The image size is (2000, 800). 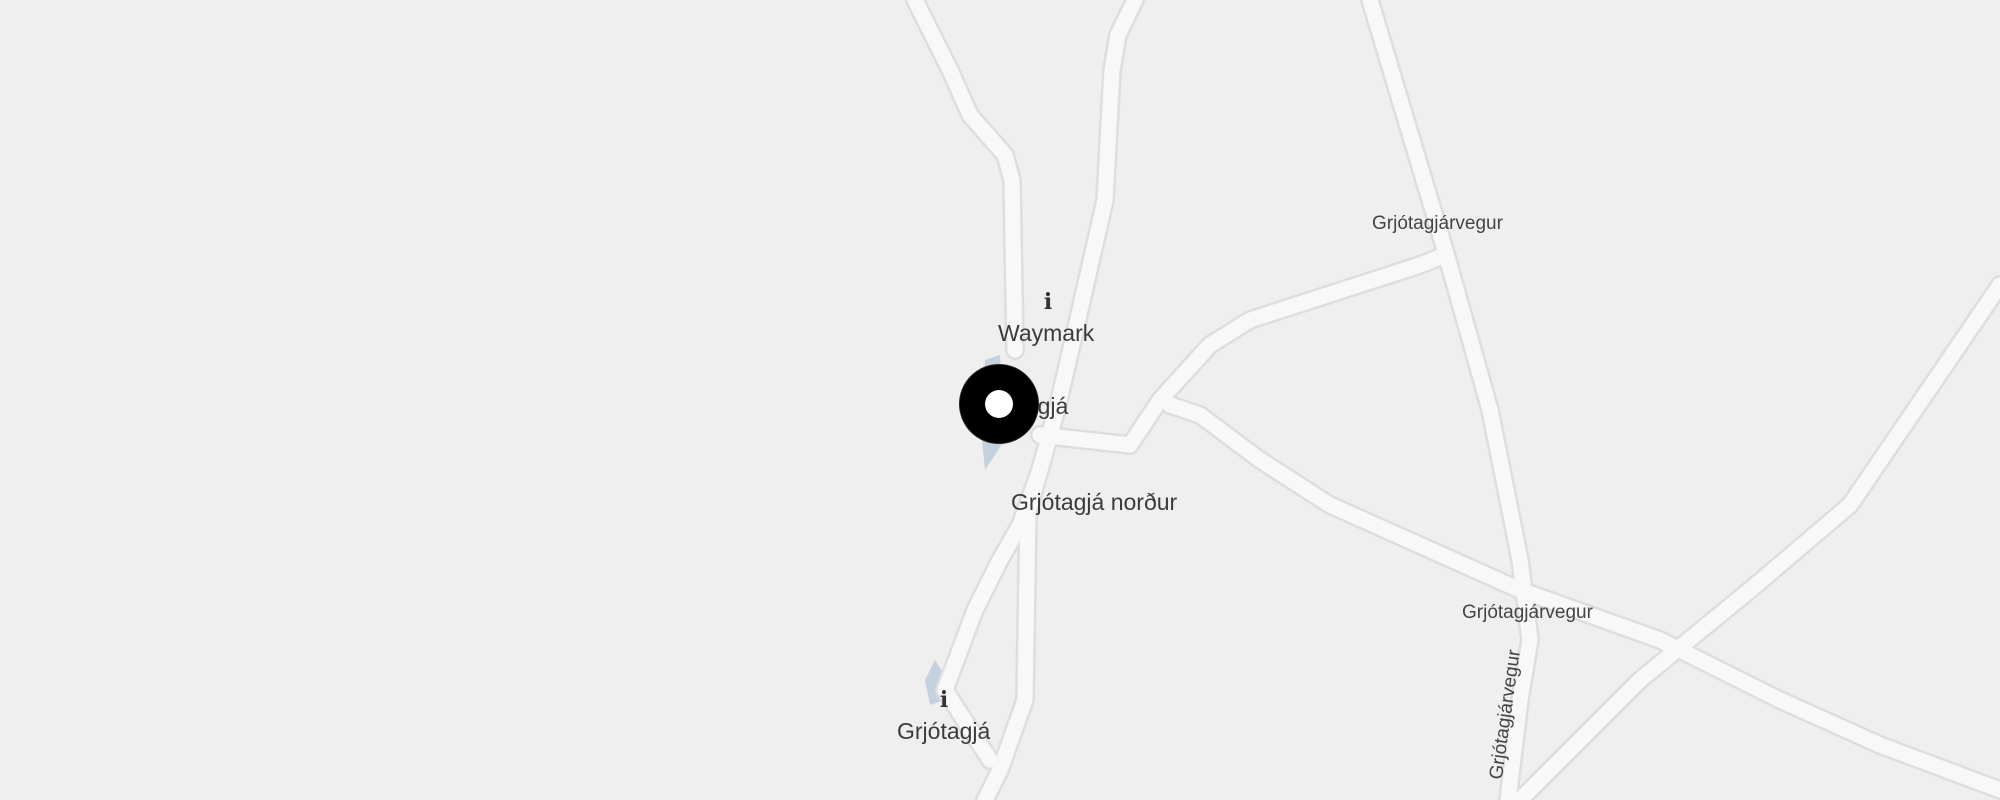 I want to click on poi-label-waymark: Waymark, so click(x=1046, y=333).